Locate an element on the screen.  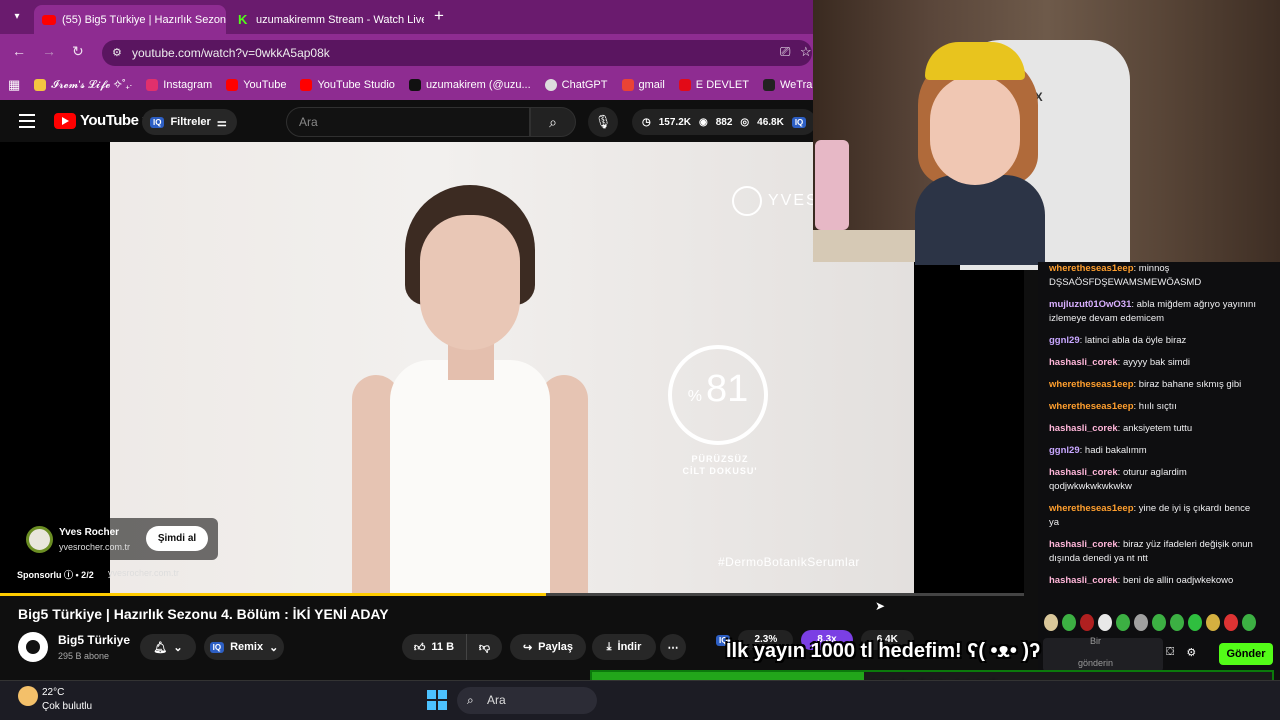
bookmark-wetransfer: WeTransfer is located at coordinates (787, 85).